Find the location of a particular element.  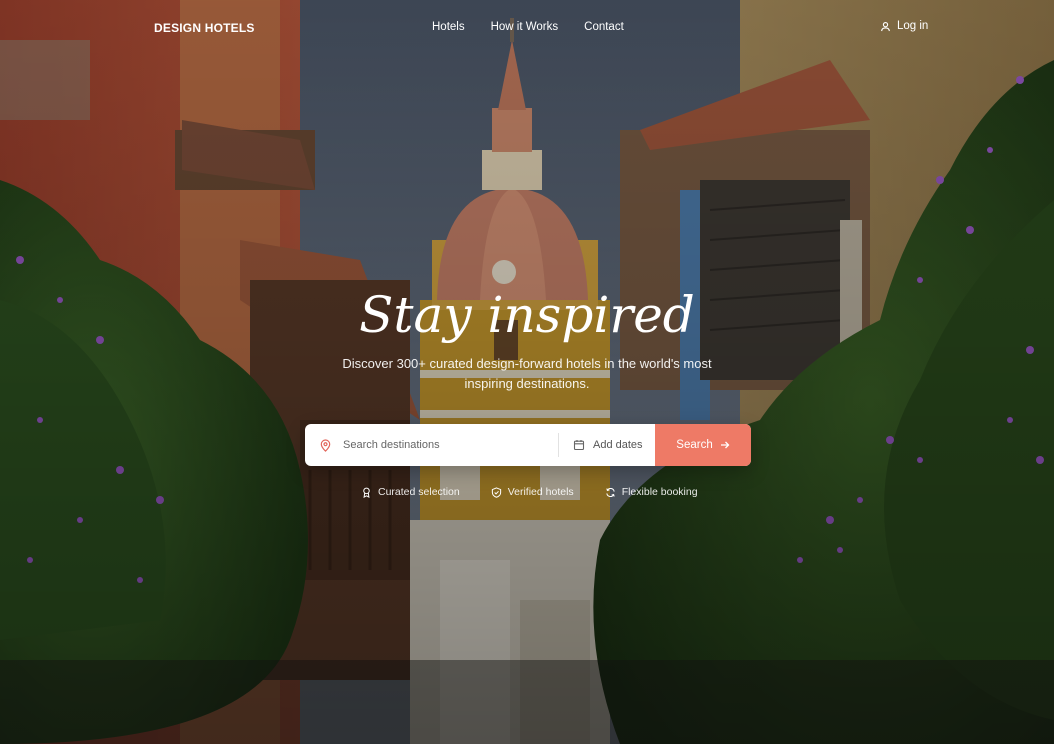

nav-links: Hotels How it Works Contact is located at coordinates (528, 27).